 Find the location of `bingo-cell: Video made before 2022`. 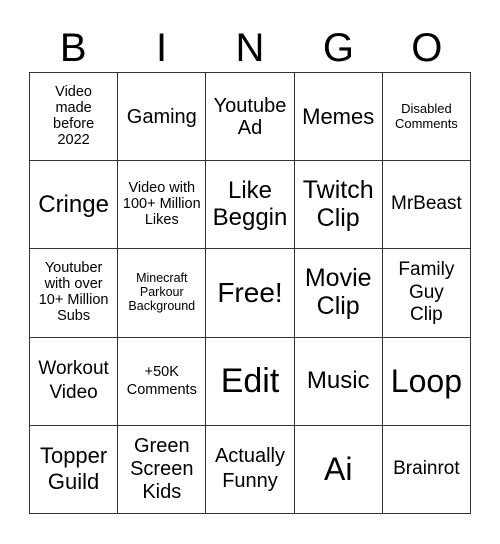

bingo-cell: Video made before 2022 is located at coordinates (74, 117).